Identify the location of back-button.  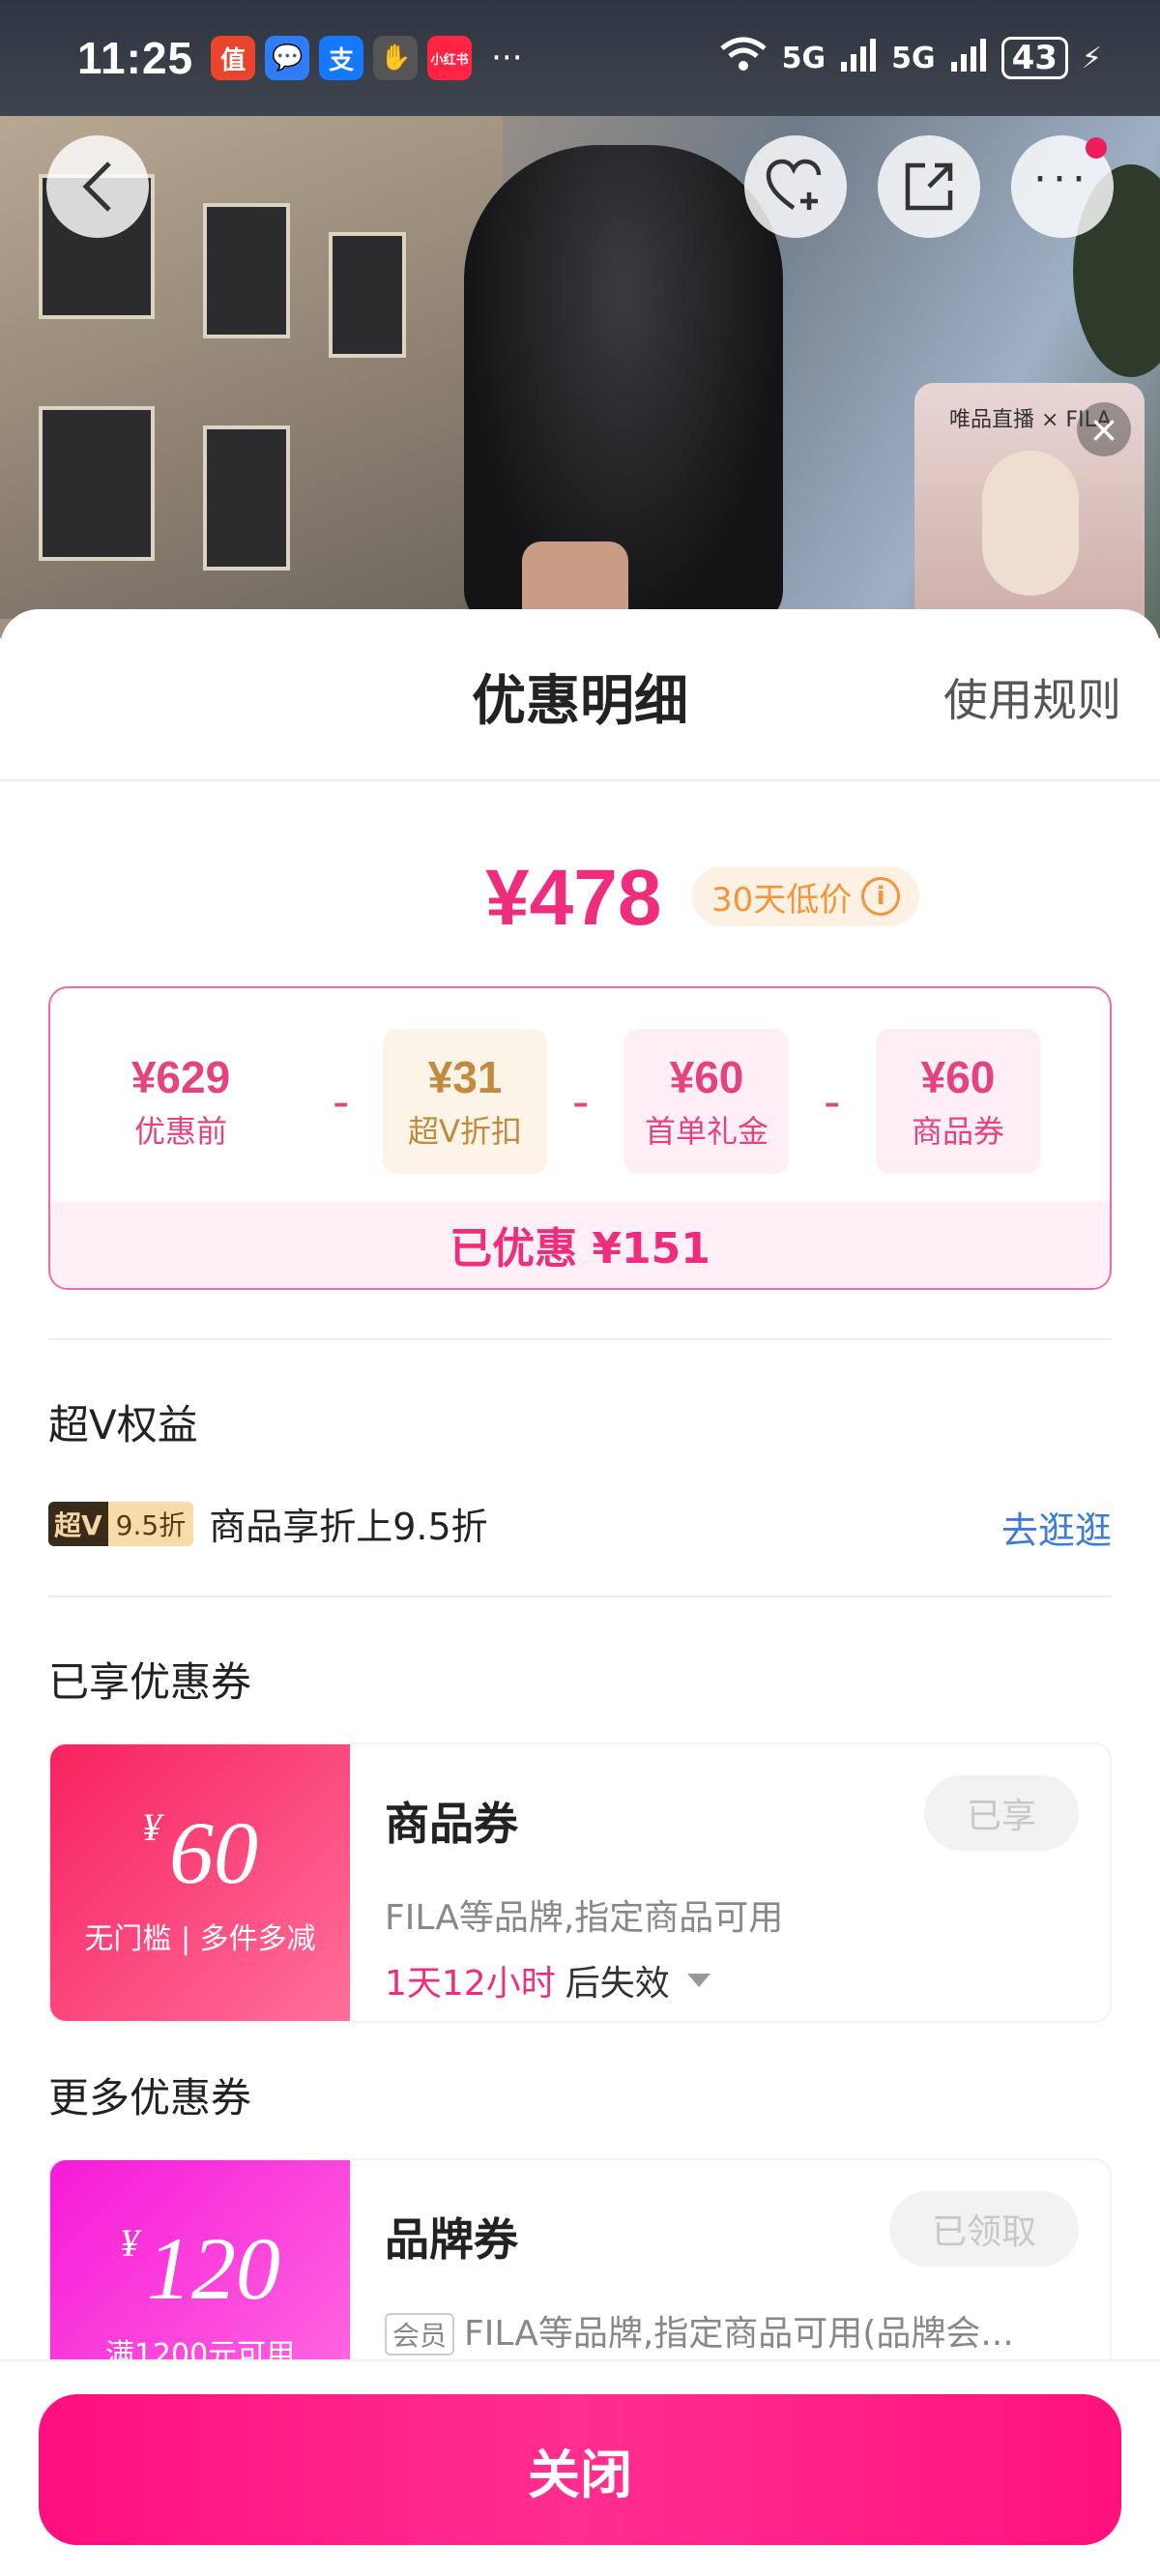
(98, 186).